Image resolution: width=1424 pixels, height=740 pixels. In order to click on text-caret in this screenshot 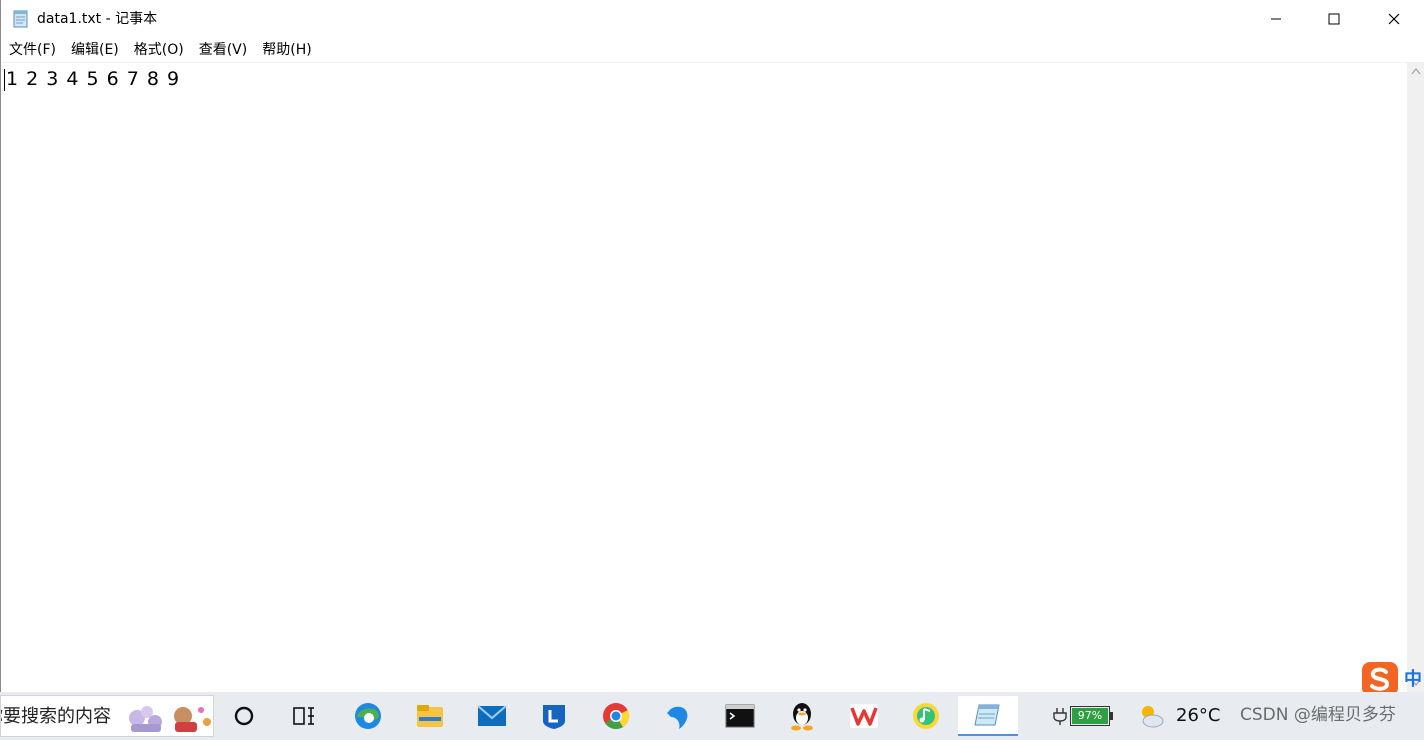, I will do `click(4, 80)`.